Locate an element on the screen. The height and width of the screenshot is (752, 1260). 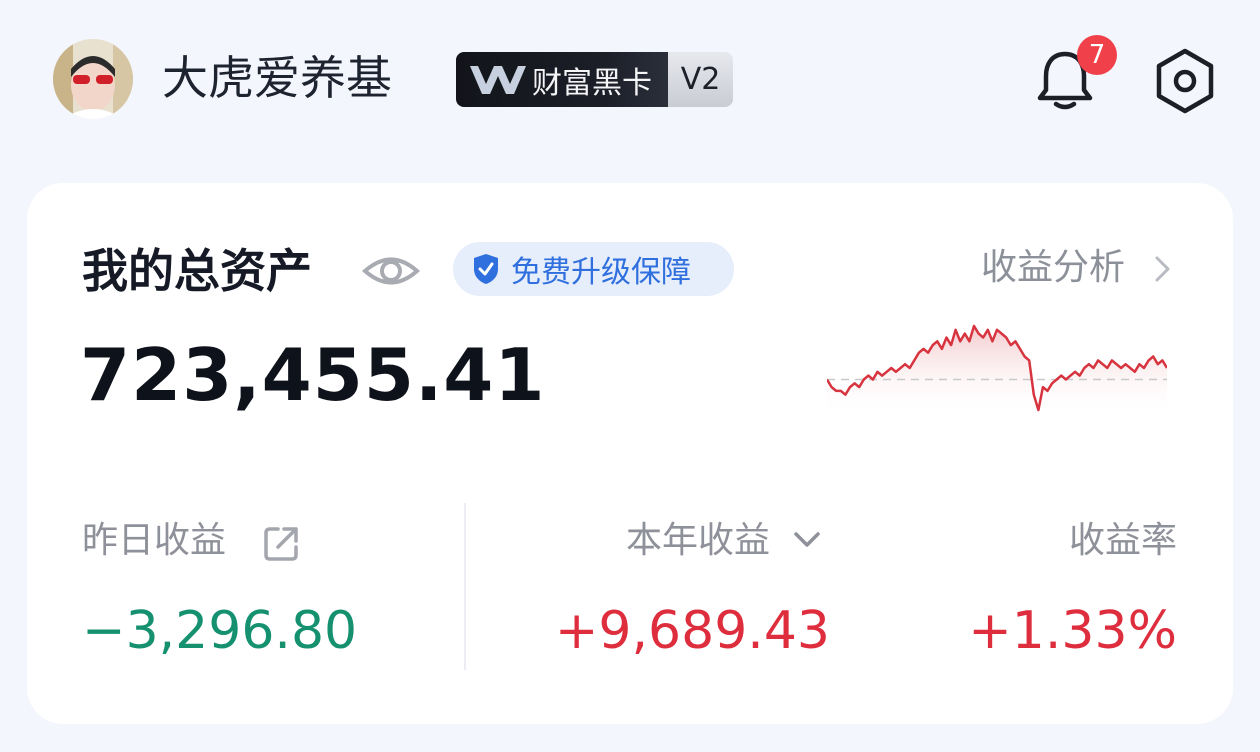
total-assets-value: 723,455.41 is located at coordinates (313, 375).